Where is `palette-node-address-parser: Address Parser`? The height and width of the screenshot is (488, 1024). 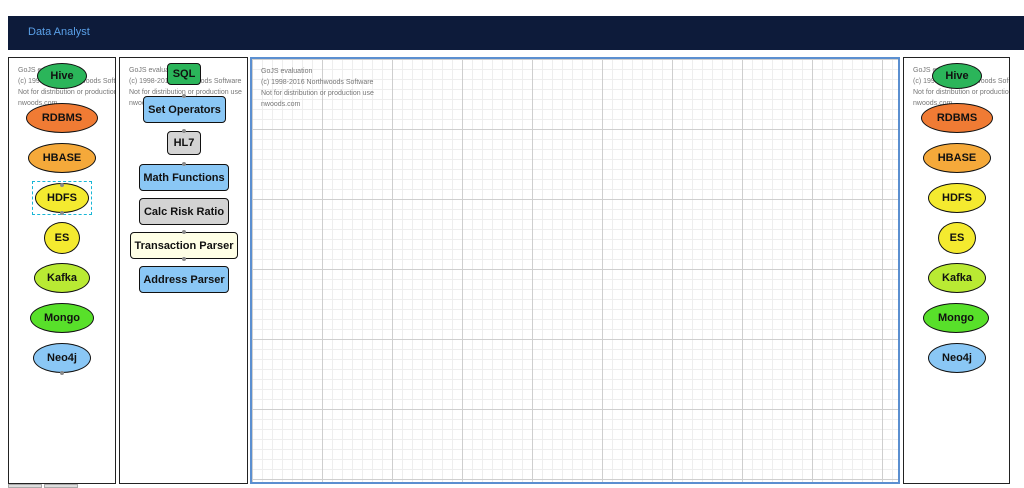 palette-node-address-parser: Address Parser is located at coordinates (184, 279).